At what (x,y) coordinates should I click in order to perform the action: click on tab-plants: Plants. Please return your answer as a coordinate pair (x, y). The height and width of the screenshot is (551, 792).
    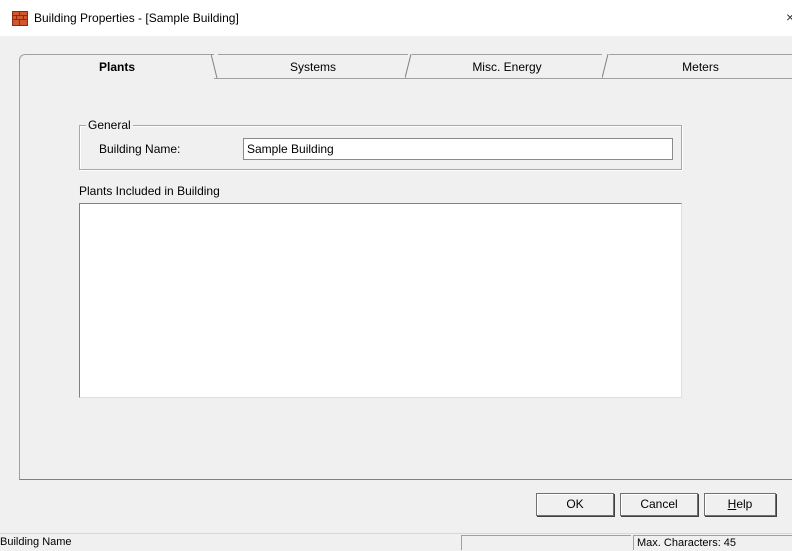
    Looking at the image, I should click on (116, 67).